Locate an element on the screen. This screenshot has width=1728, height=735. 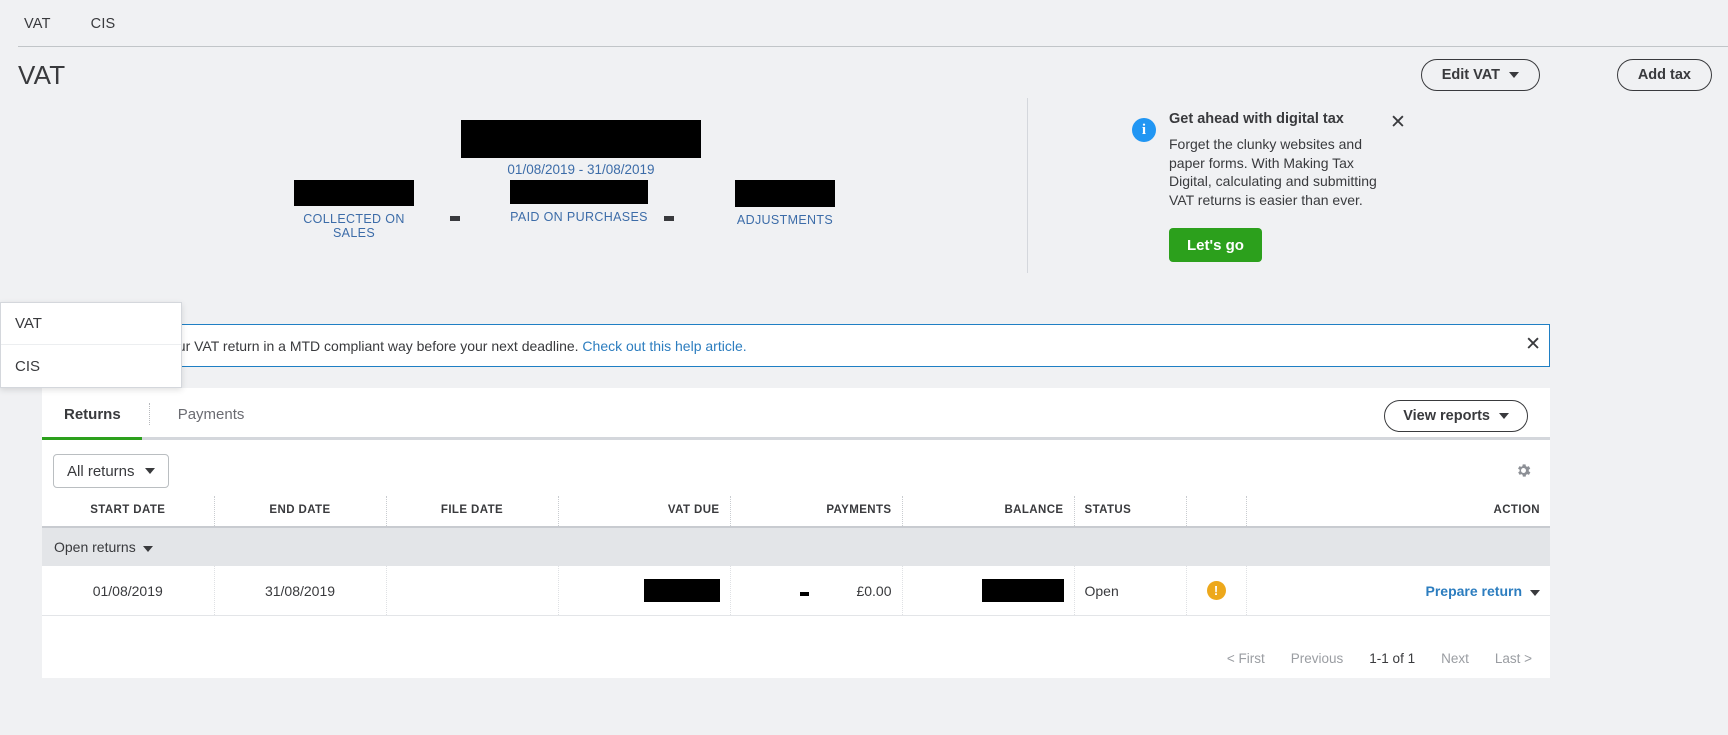
pagination: < First Previous 1-1 of 1 Next Last > is located at coordinates (1379, 658).